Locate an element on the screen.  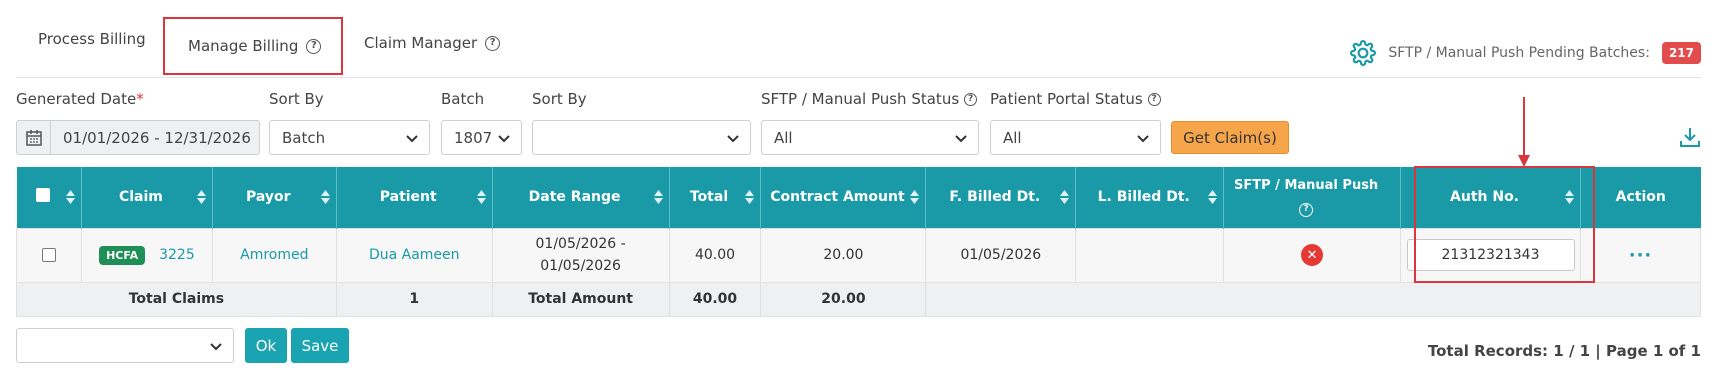
column-header-payor: Payor is located at coordinates (274, 197).